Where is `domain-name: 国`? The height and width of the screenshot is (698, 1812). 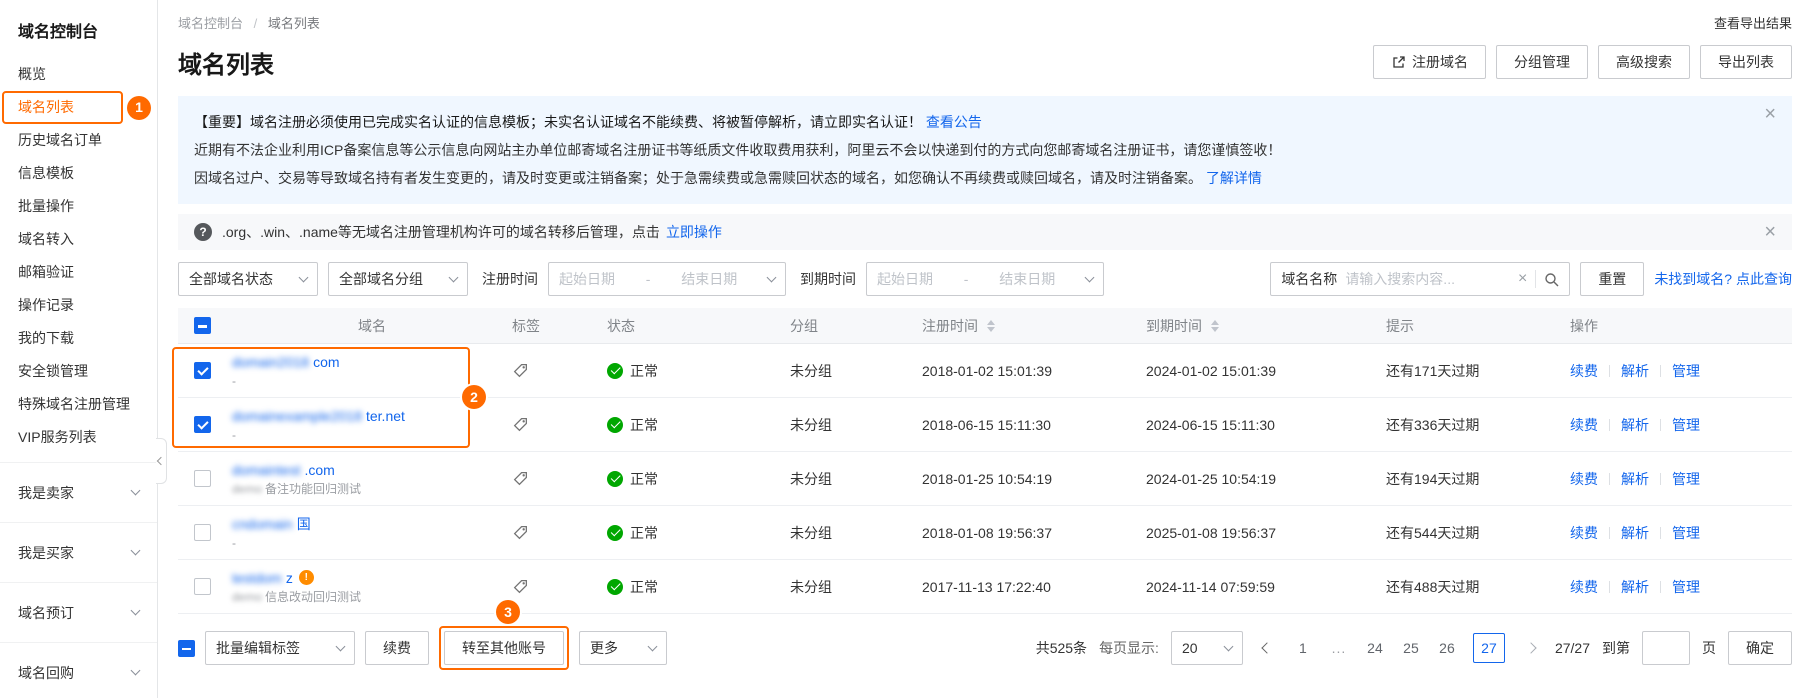
domain-name: 国 is located at coordinates (304, 524).